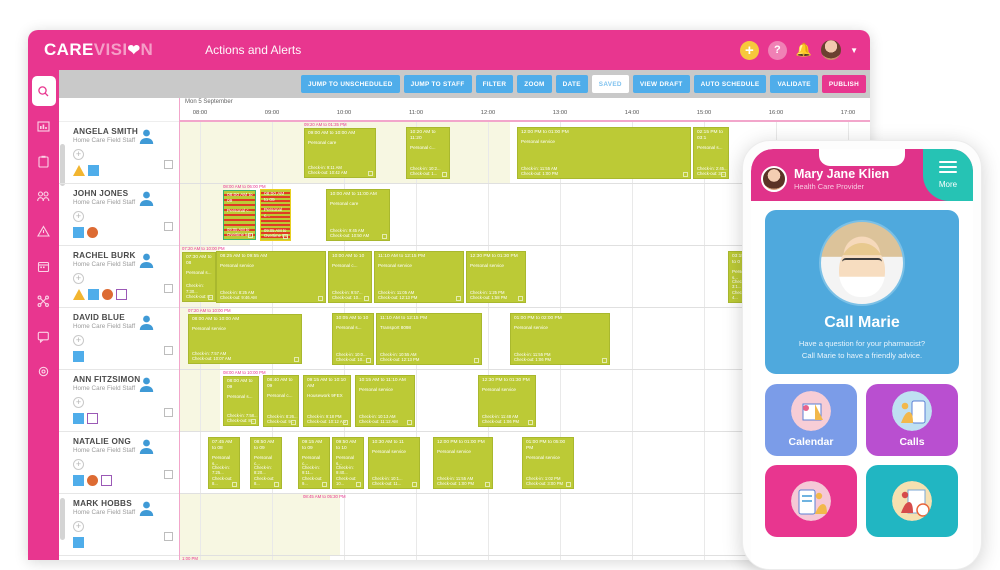  Describe the element at coordinates (437, 84) in the screenshot. I see `toolbar-button-jump-to-staff: JUMP TO STAFF` at that location.